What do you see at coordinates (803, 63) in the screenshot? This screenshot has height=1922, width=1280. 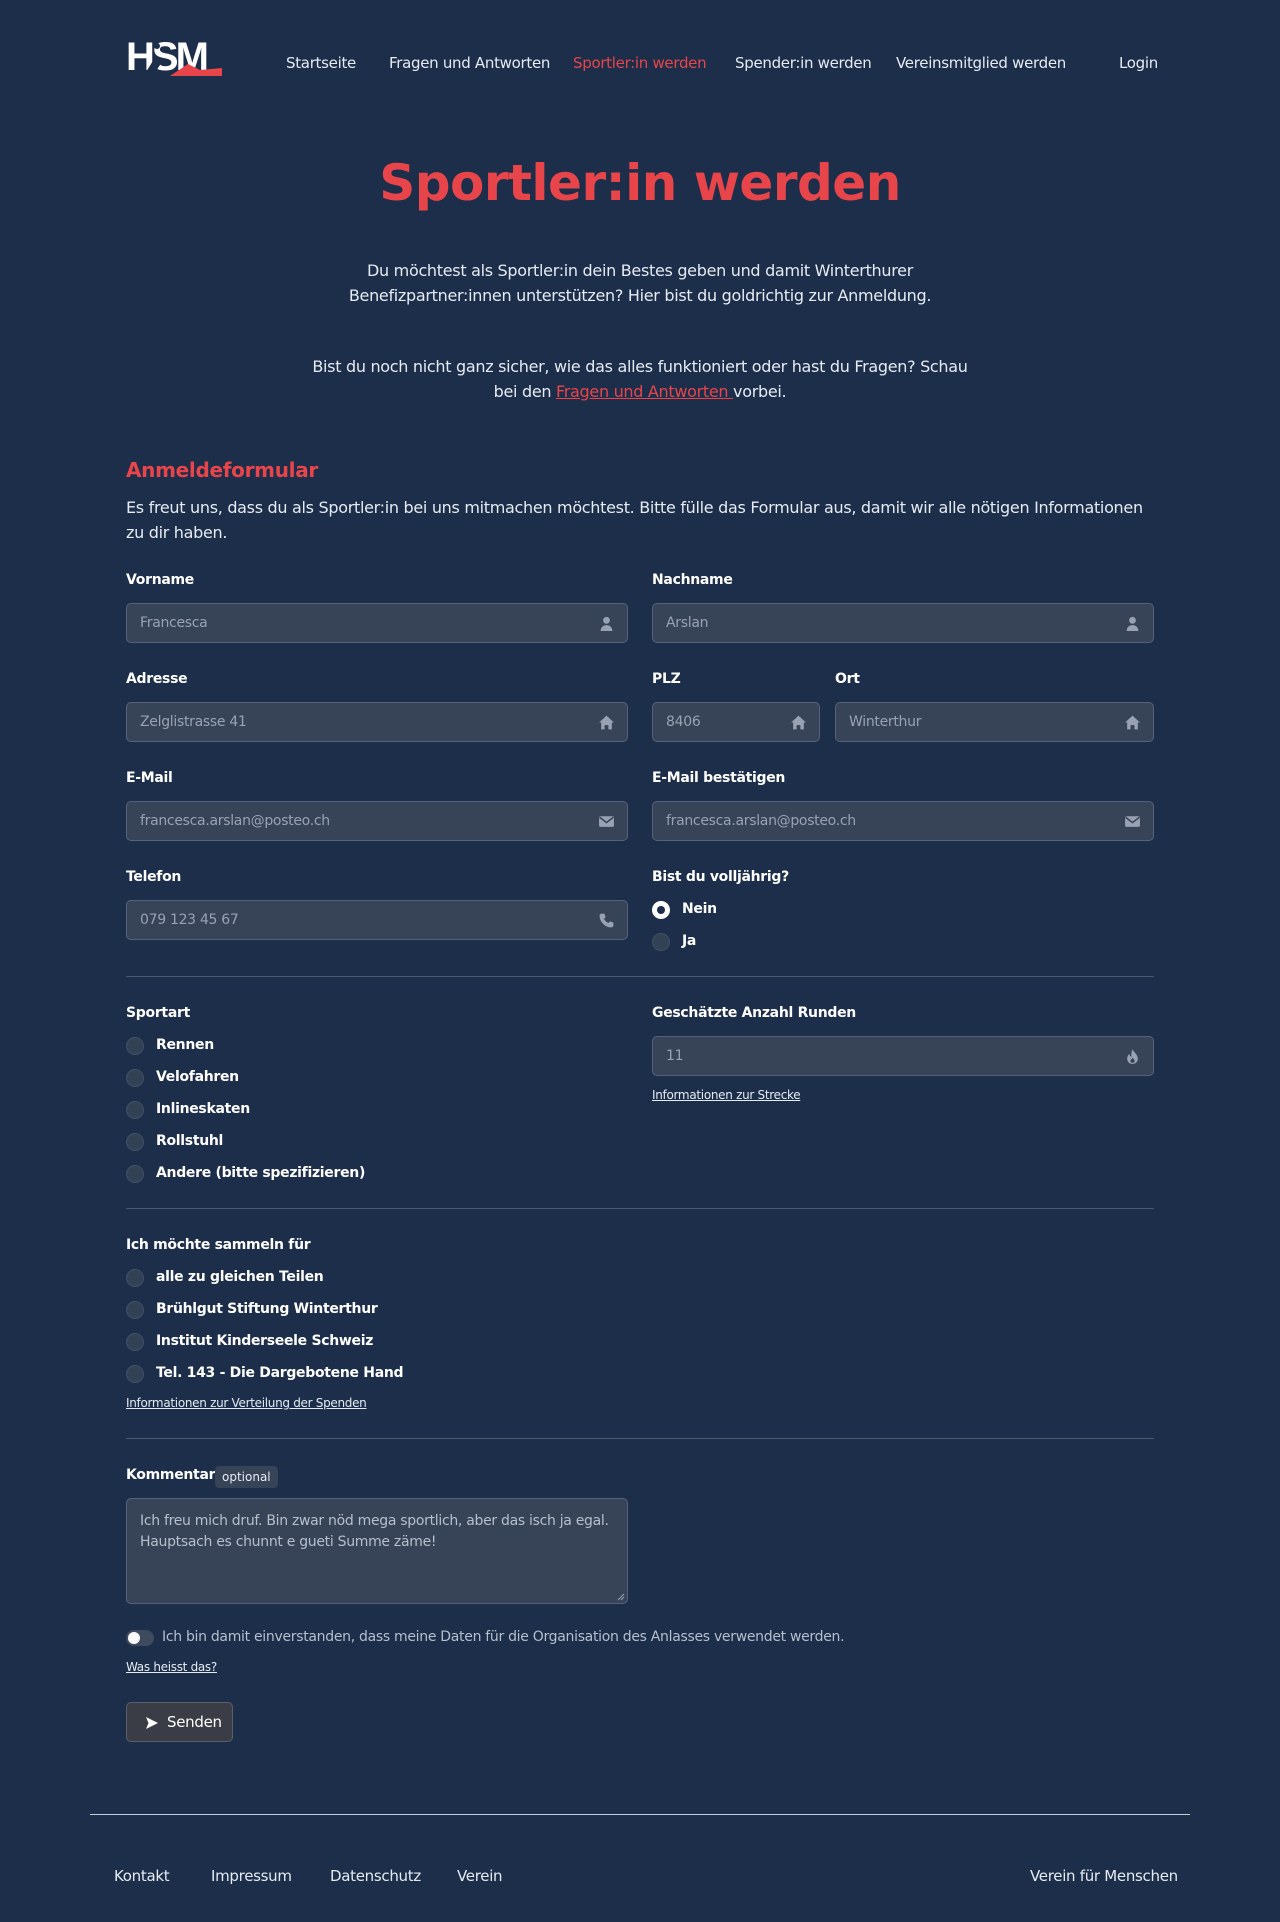 I see `nav-spender-werden: Spender:in werden` at bounding box center [803, 63].